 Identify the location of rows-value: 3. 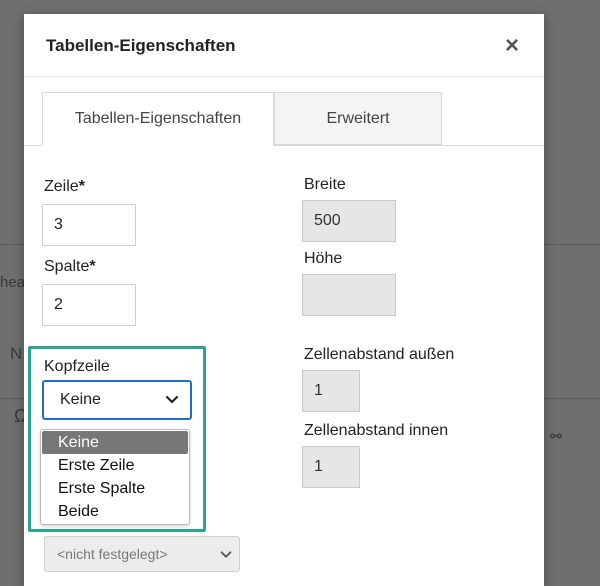
(58, 224).